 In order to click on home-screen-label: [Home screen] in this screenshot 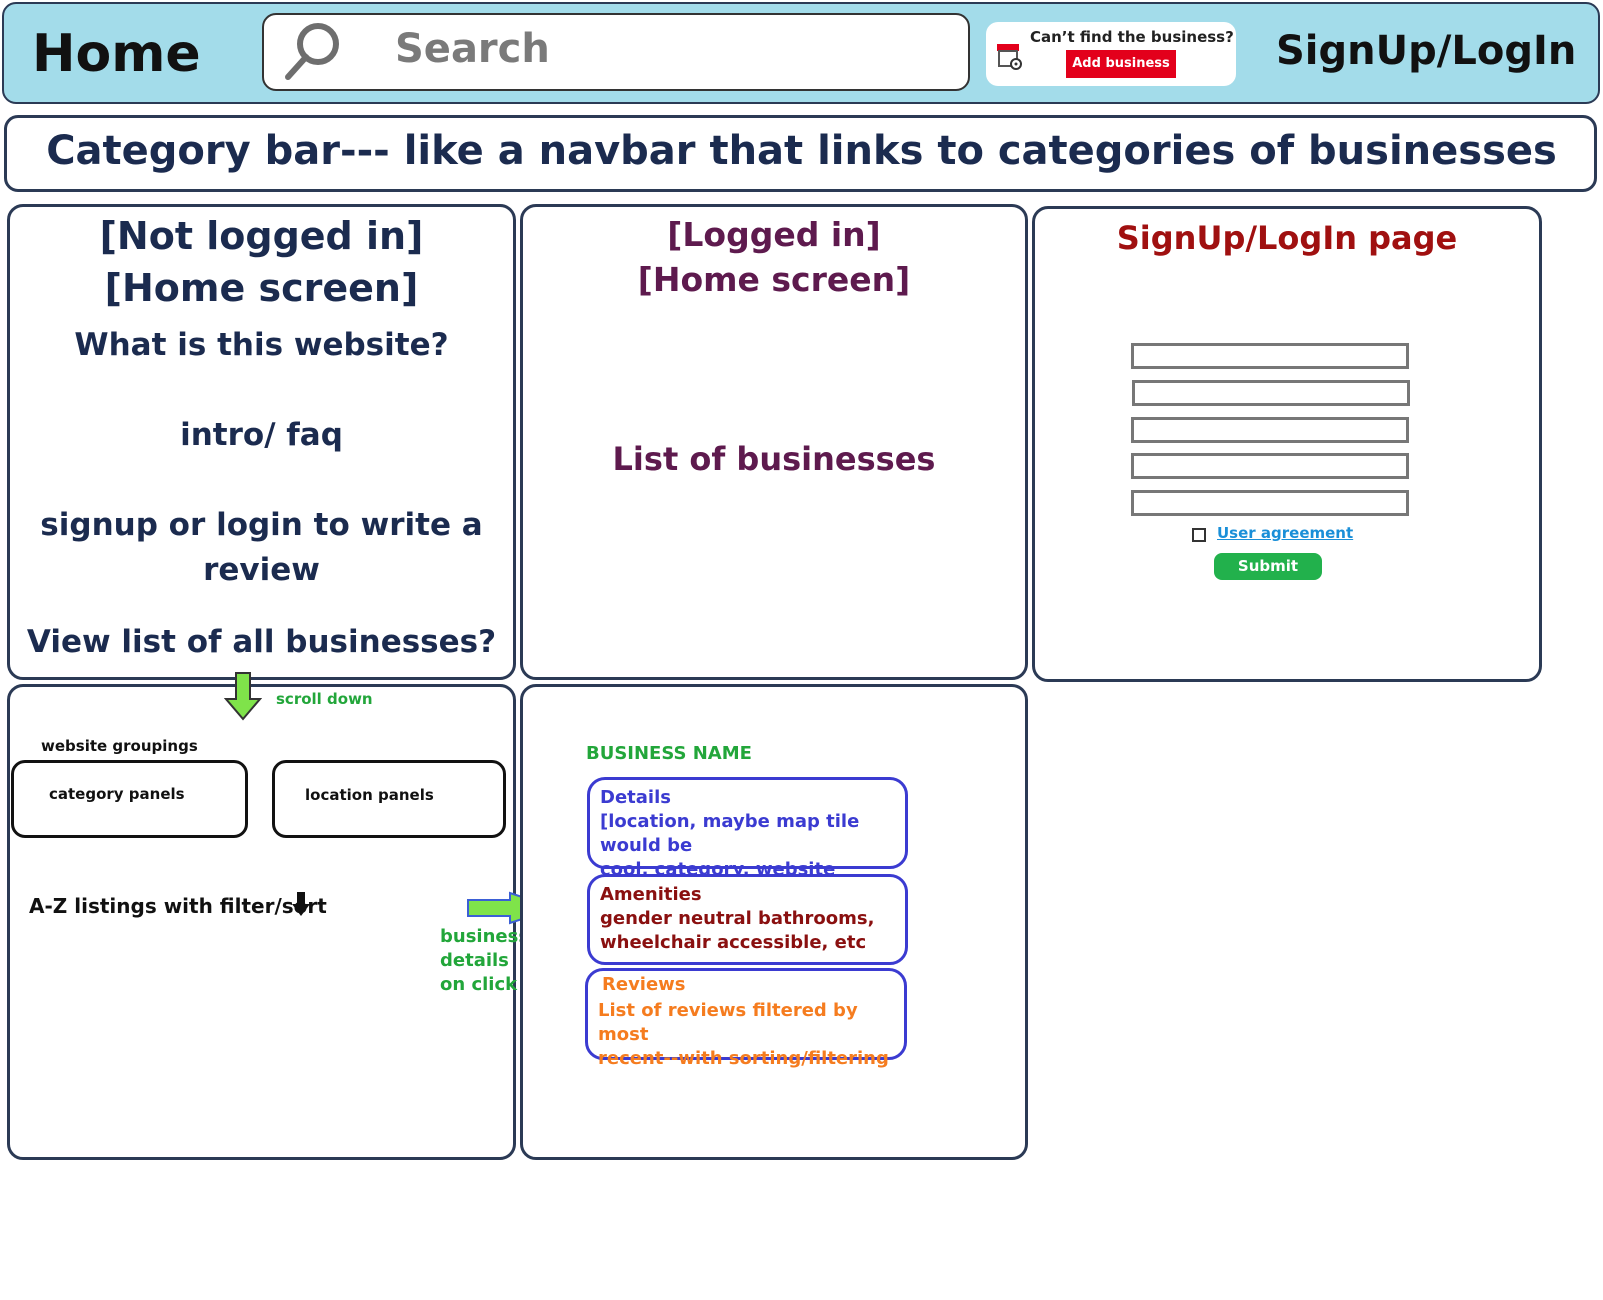, I will do `click(261, 288)`.